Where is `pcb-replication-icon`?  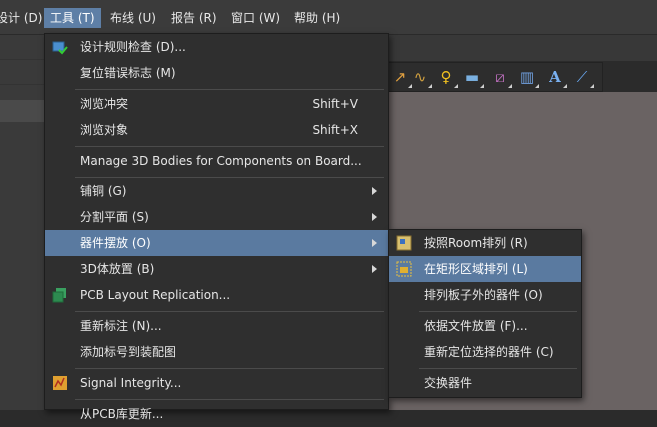 pcb-replication-icon is located at coordinates (59, 295).